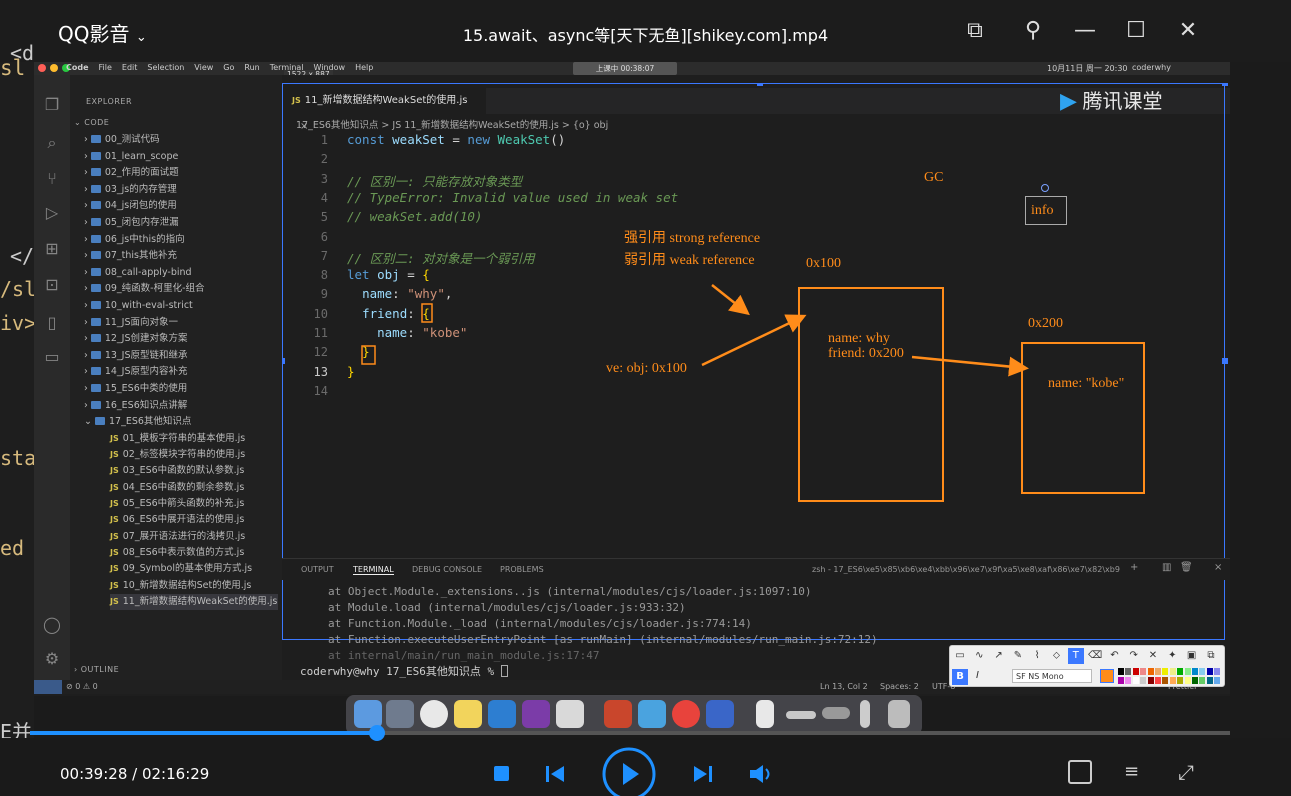  What do you see at coordinates (502, 714) in the screenshot?
I see `vscode-icon` at bounding box center [502, 714].